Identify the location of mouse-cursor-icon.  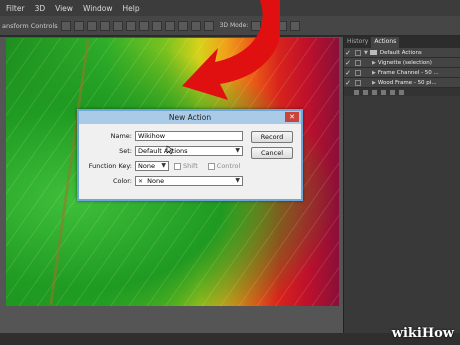
(170, 150).